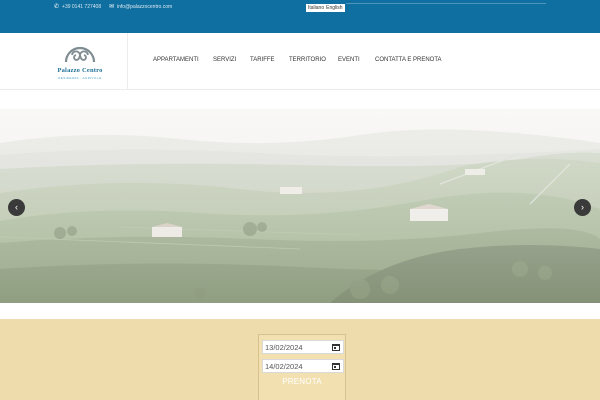 The width and height of the screenshot is (600, 400). Describe the element at coordinates (307, 60) in the screenshot. I see `nav-territorio: TERRITORIO` at that location.